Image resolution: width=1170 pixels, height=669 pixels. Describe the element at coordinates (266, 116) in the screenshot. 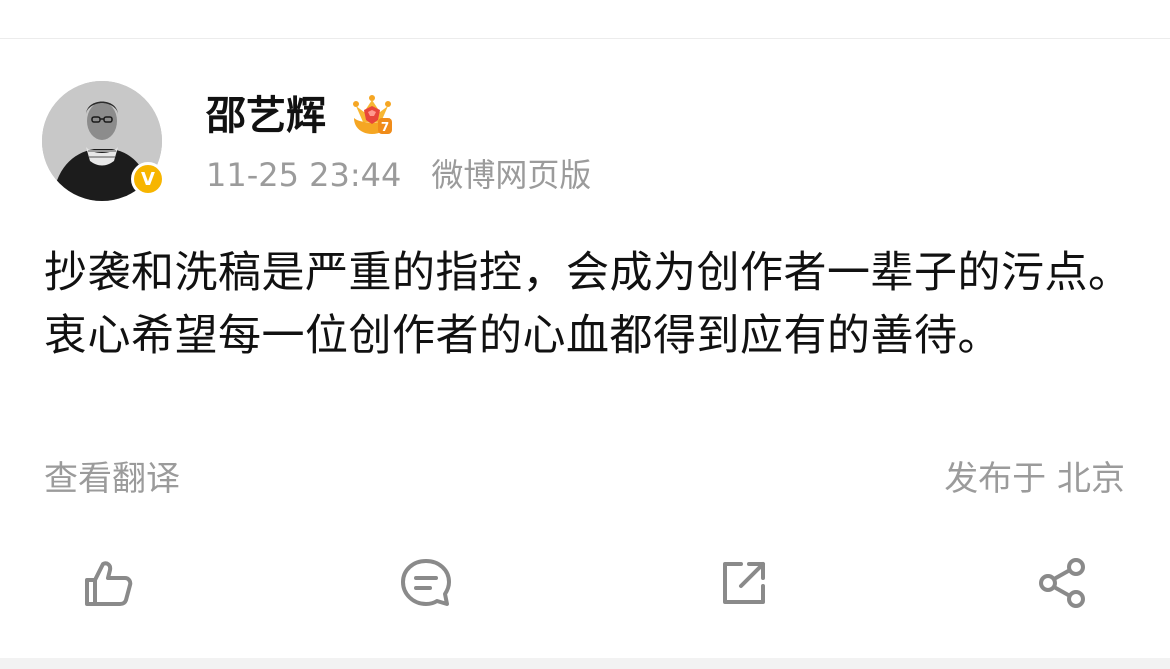

I see `author-name: 邵艺辉` at that location.